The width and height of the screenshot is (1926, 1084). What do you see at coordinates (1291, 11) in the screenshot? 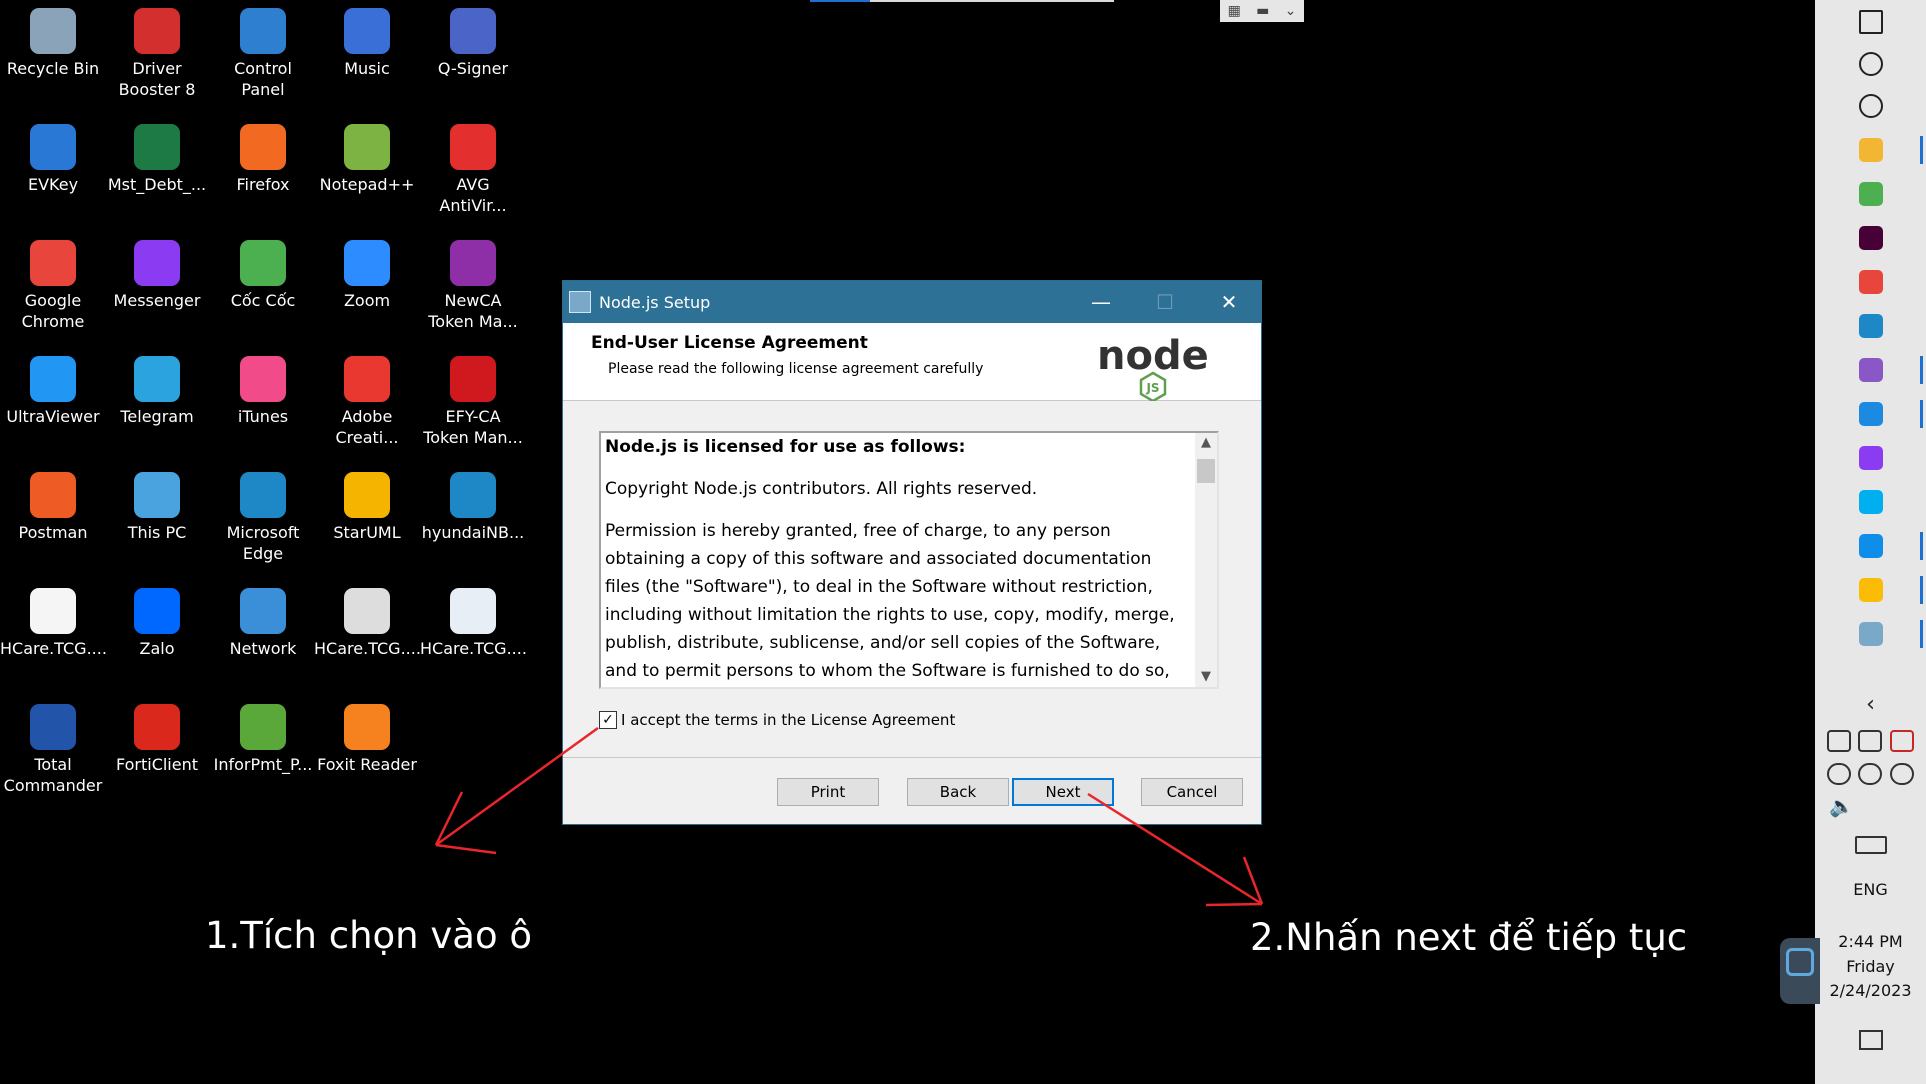
I see `chevron-down-icon: ⌄` at bounding box center [1291, 11].